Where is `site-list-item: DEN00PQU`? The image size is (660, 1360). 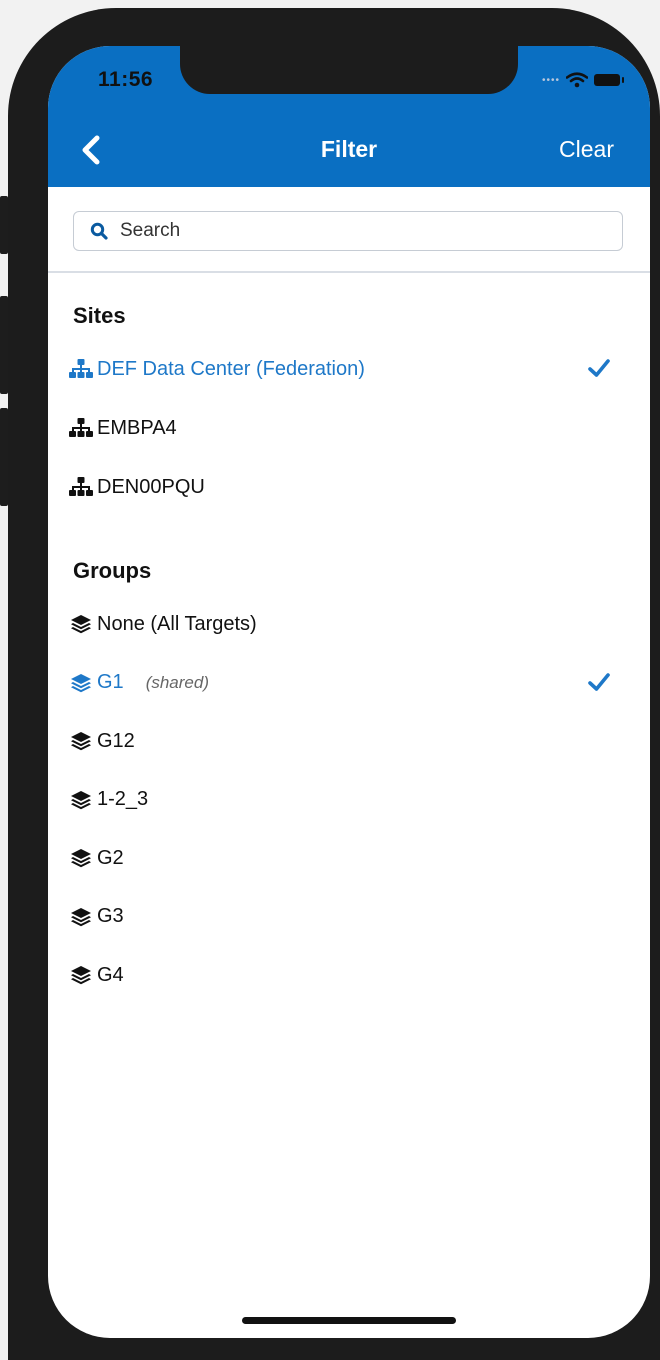 site-list-item: DEN00PQU is located at coordinates (349, 487).